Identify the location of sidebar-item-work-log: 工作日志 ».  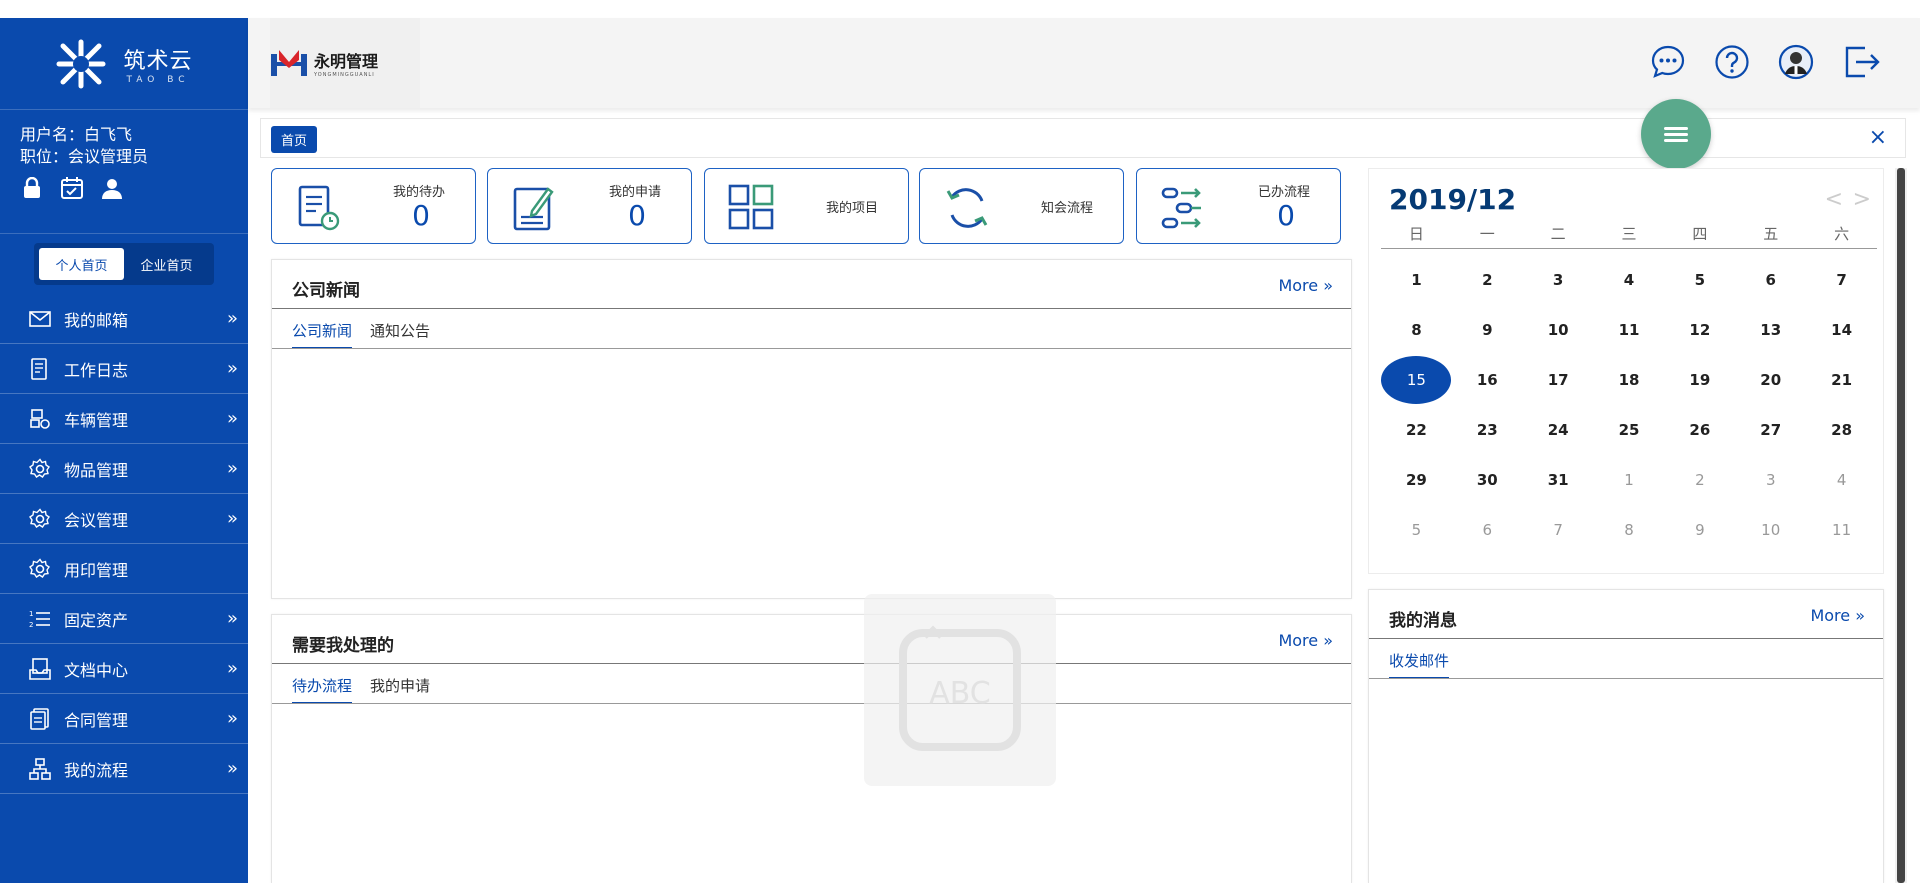
(124, 369).